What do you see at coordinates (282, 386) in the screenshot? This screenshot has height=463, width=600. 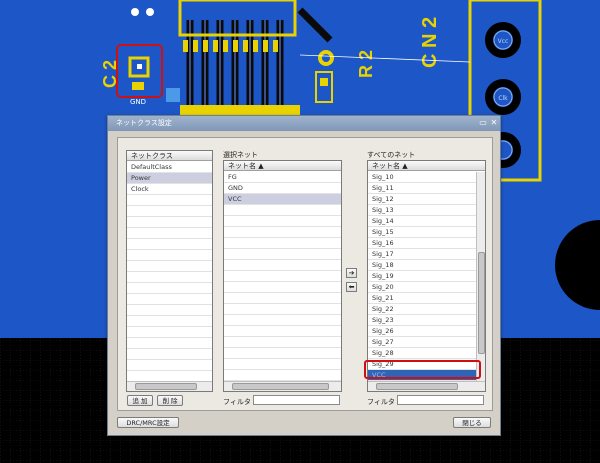 I see `selected-nets-hscrollbar` at bounding box center [282, 386].